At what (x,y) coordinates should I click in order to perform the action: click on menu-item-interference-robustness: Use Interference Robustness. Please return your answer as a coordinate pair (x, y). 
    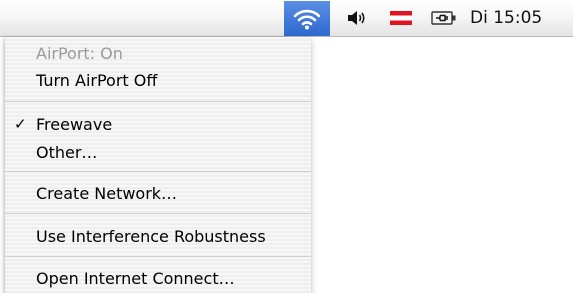
    Looking at the image, I should click on (158, 236).